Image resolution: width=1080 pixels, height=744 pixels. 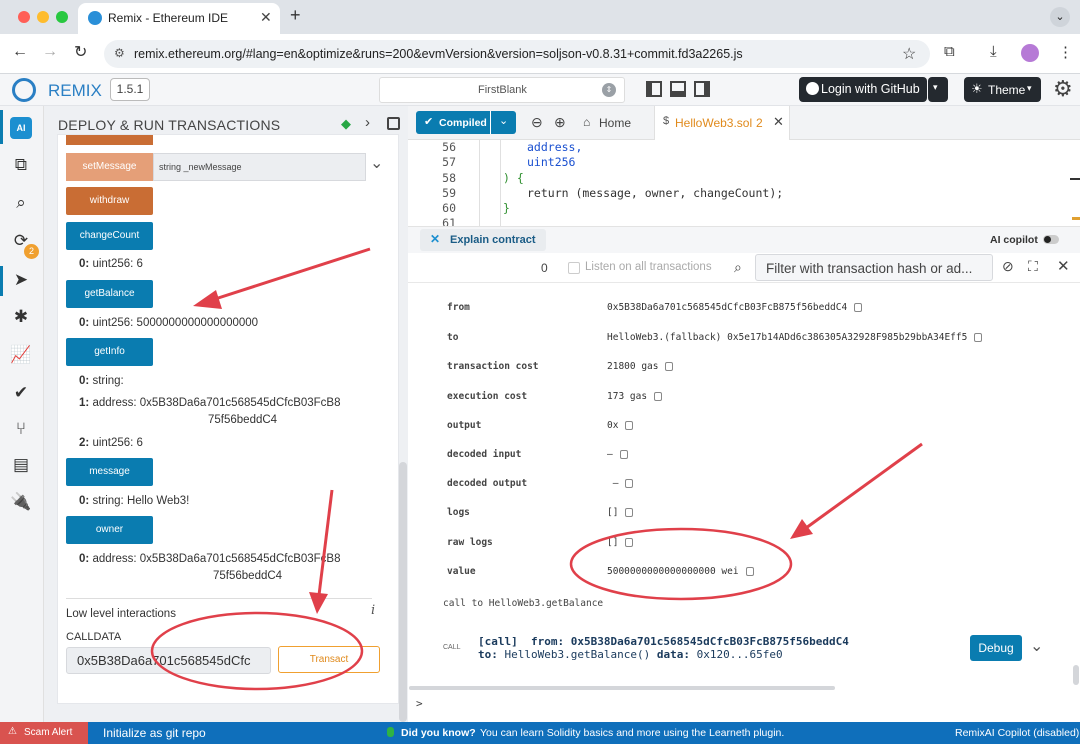 What do you see at coordinates (21, 317) in the screenshot?
I see `debugger-icon: ✱` at bounding box center [21, 317].